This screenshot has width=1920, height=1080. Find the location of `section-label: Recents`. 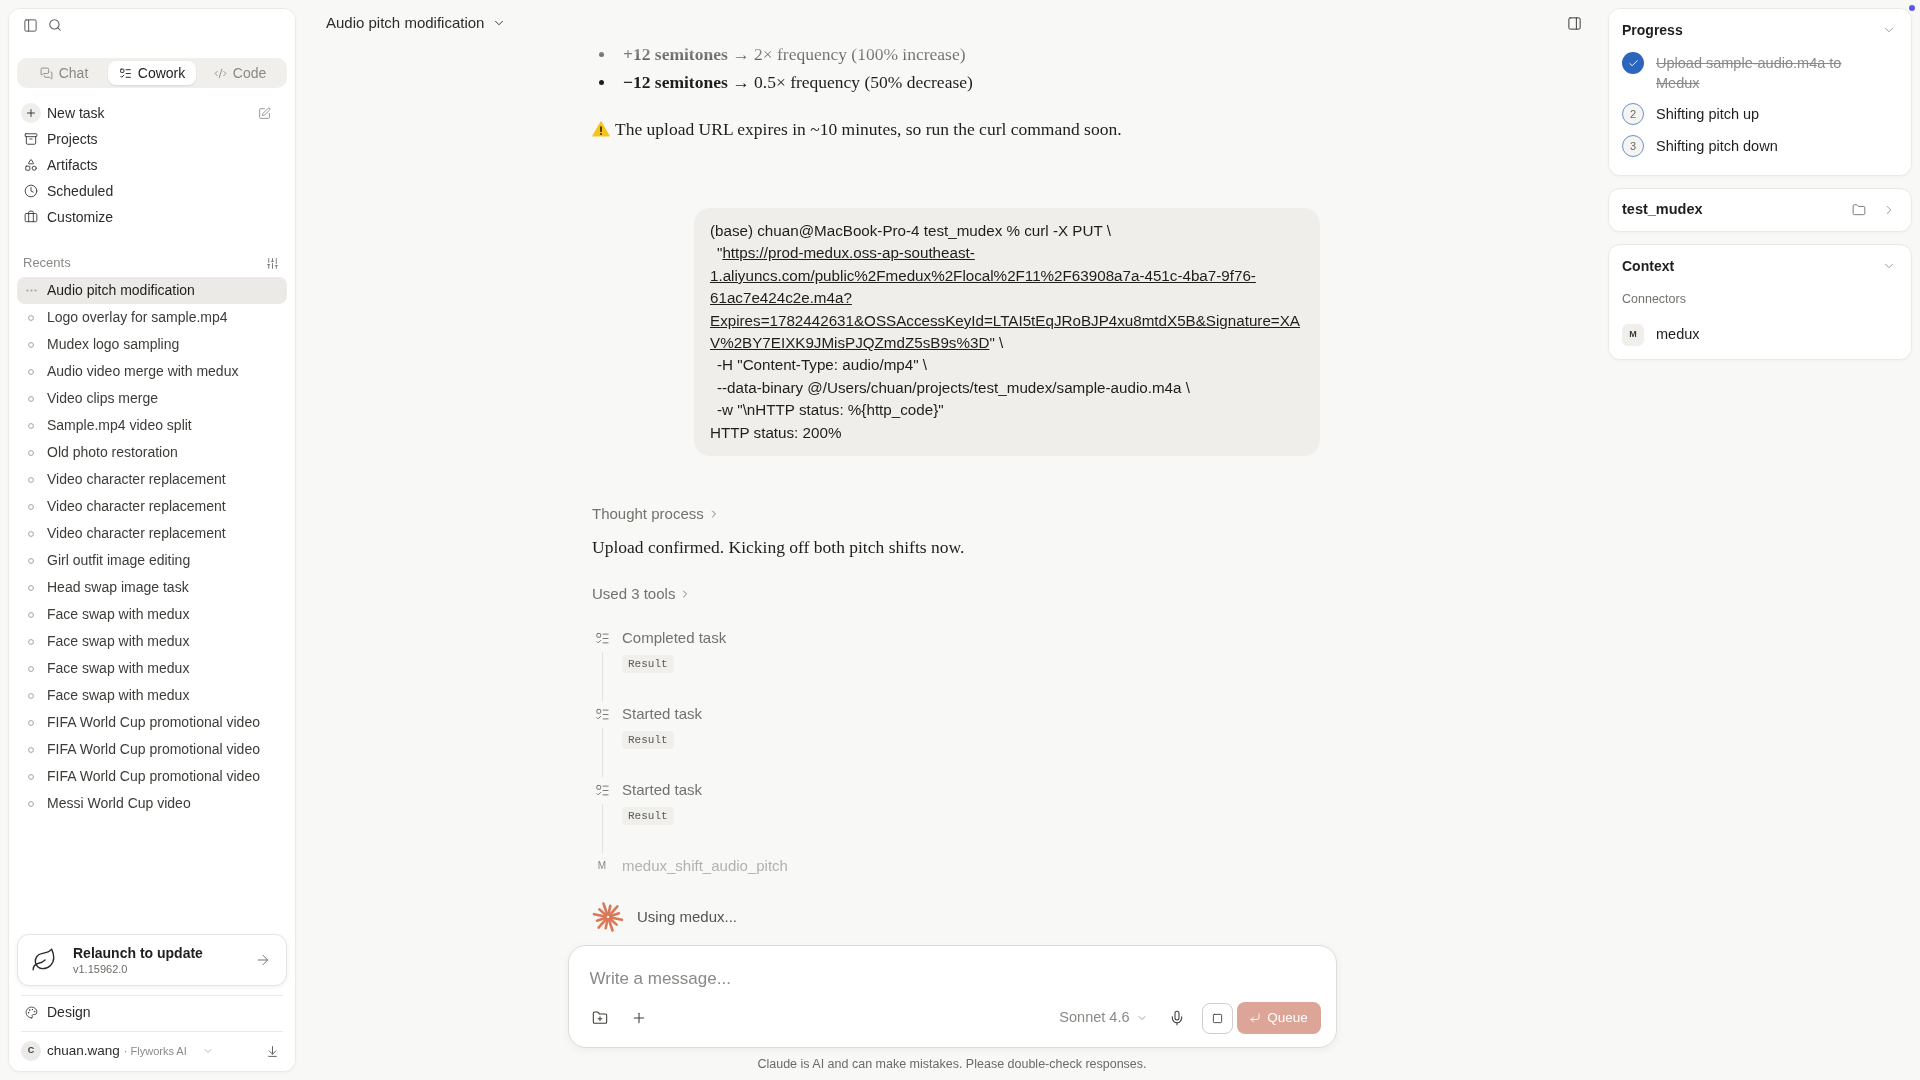

section-label: Recents is located at coordinates (47, 263).